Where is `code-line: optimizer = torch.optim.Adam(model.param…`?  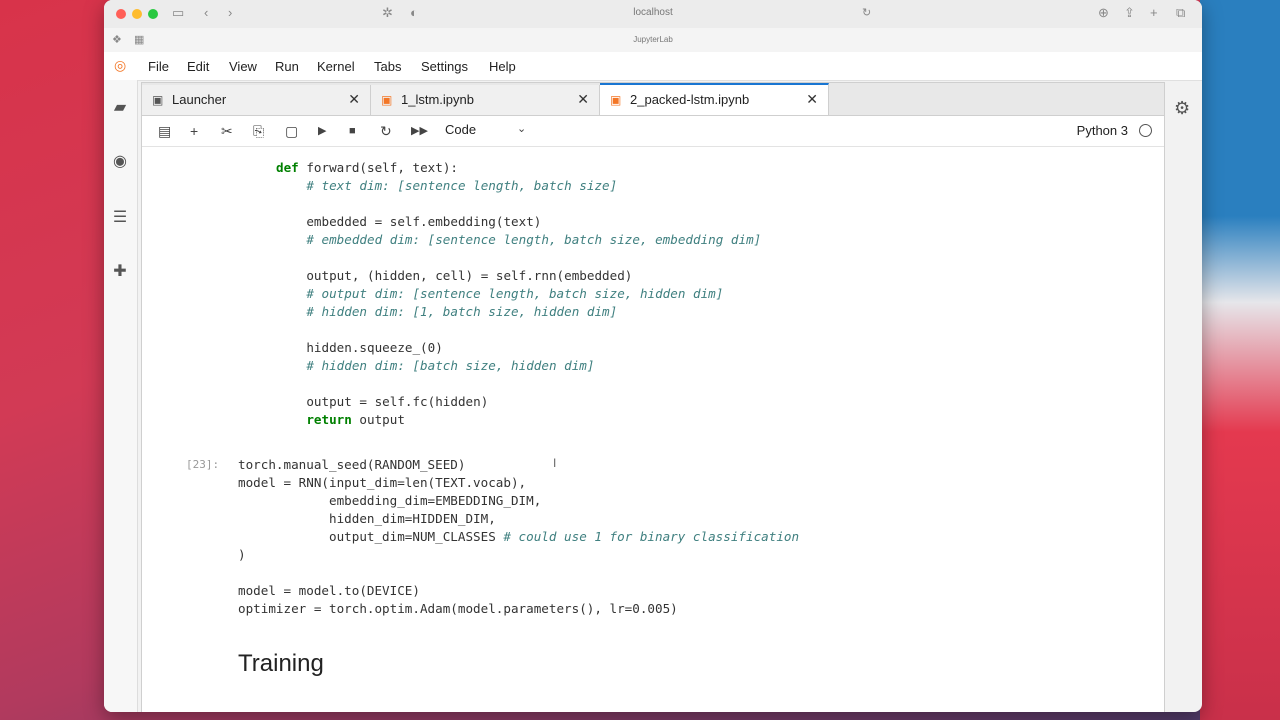
code-line: optimizer = torch.optim.Adam(model.param… is located at coordinates (458, 609).